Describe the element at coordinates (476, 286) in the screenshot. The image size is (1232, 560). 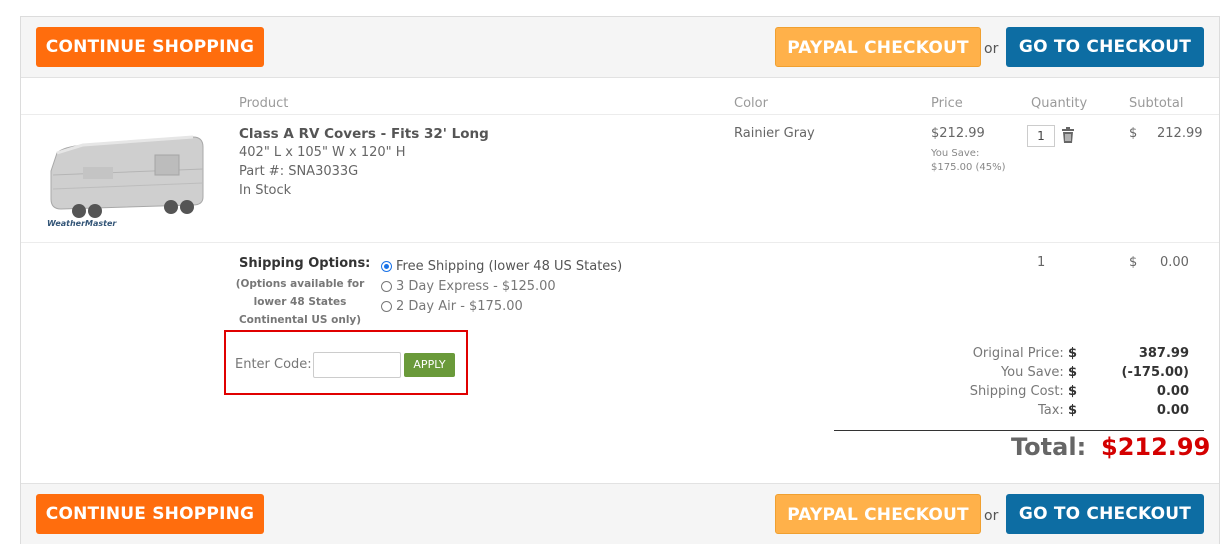
I see `shipping-option-label: 3 Day Express - $125.00` at that location.